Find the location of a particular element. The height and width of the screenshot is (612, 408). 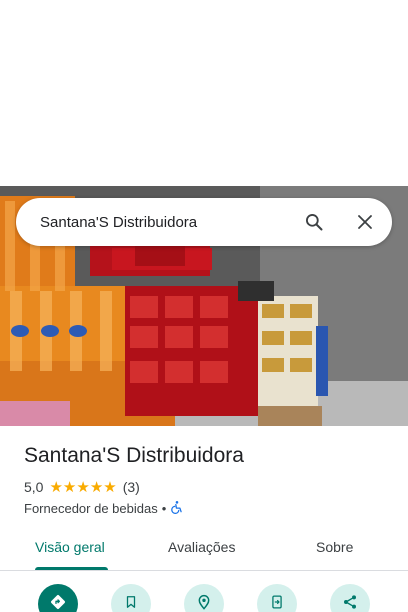

nearby-button is located at coordinates (204, 598).